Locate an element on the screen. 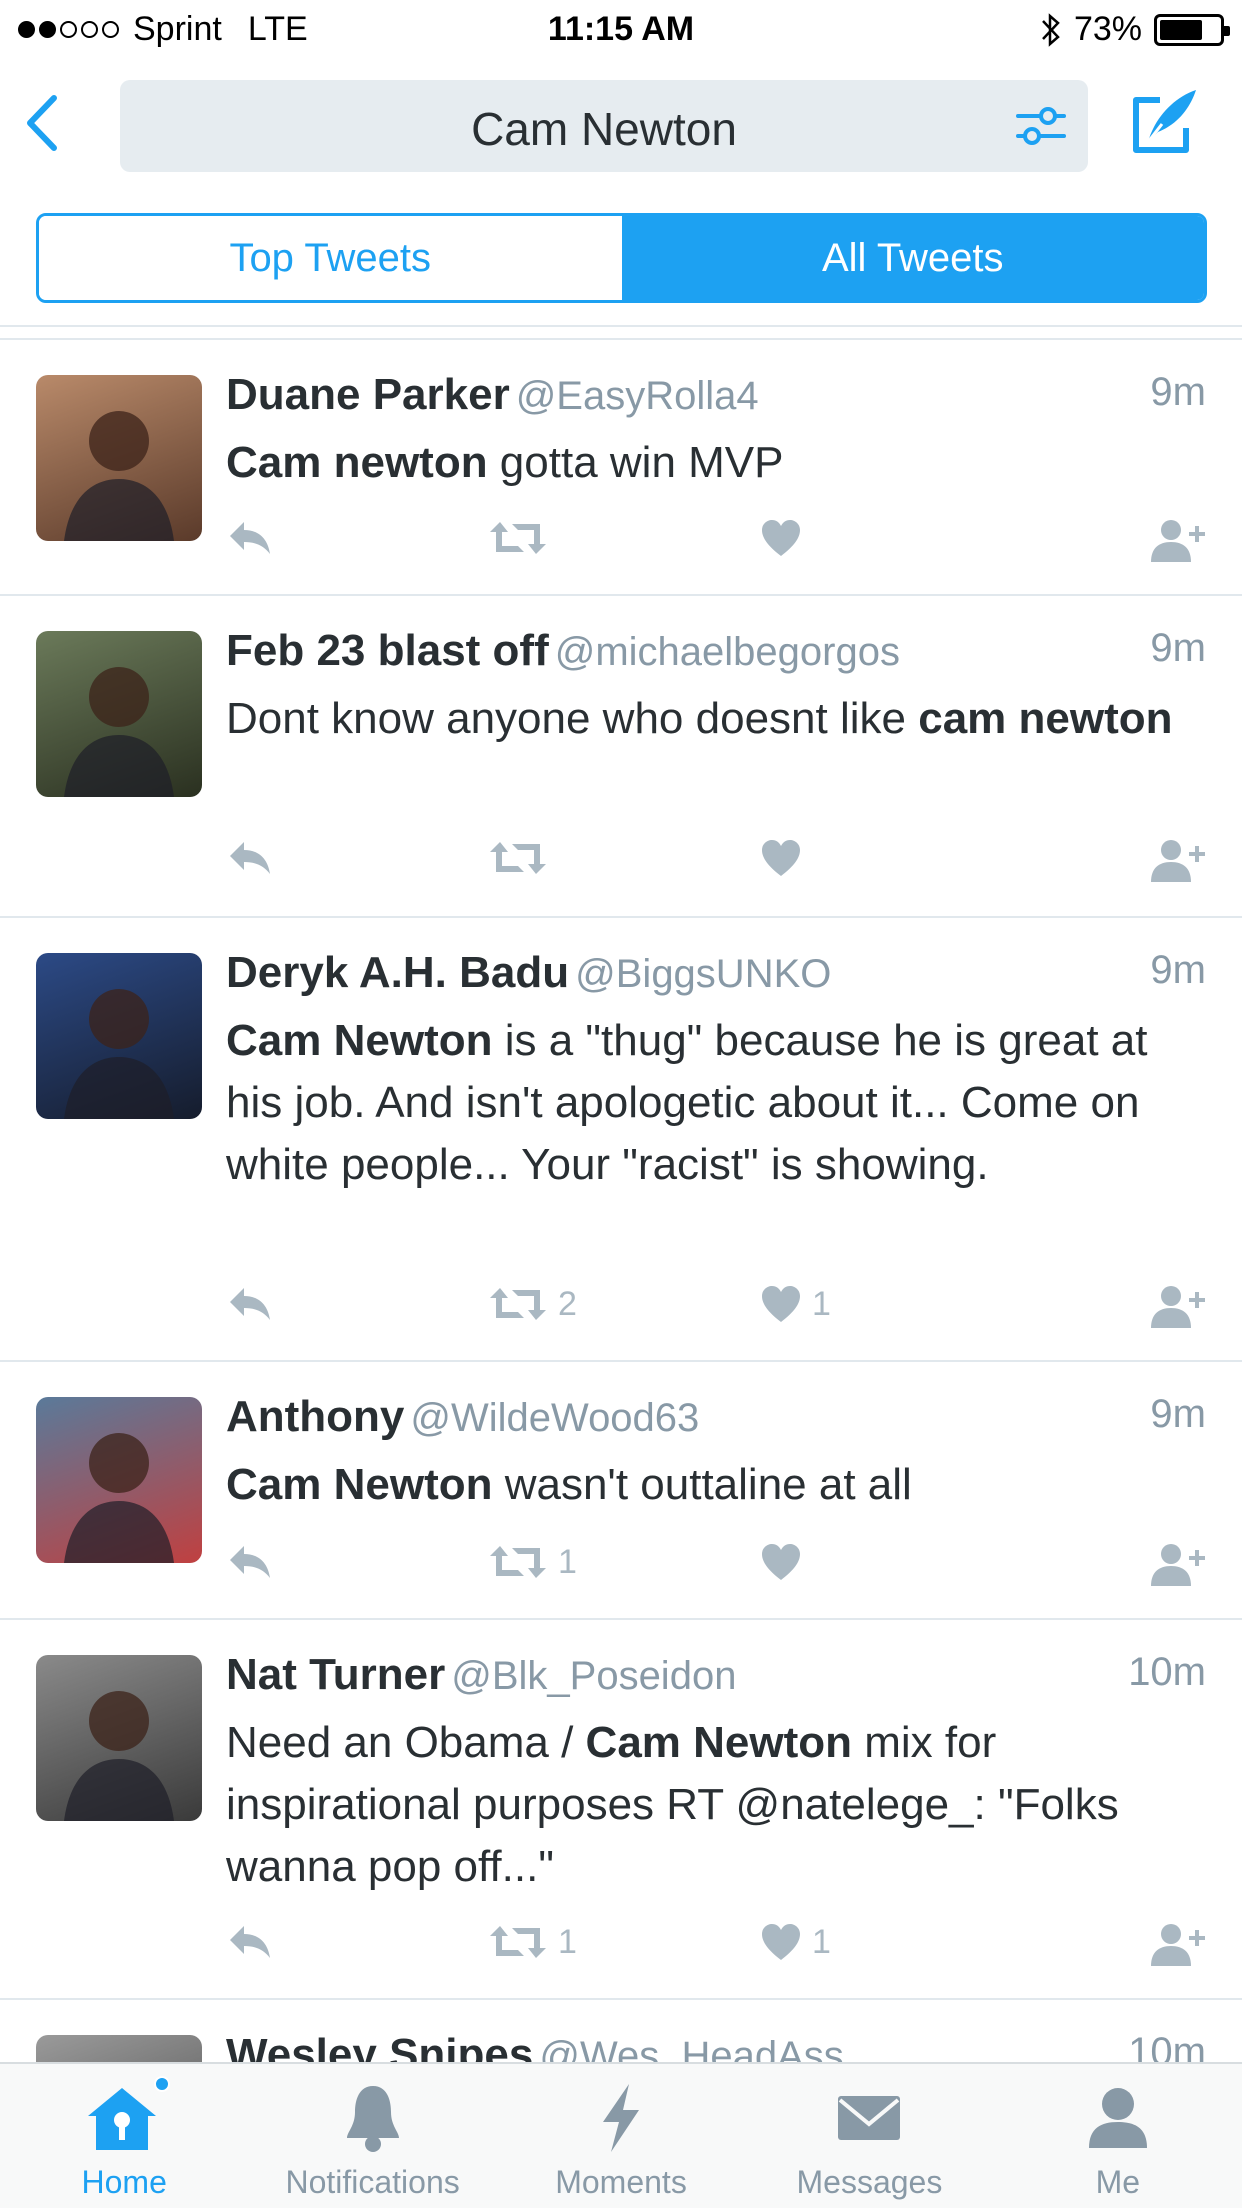  tweet-author-name: Nat Turner is located at coordinates (335, 1674).